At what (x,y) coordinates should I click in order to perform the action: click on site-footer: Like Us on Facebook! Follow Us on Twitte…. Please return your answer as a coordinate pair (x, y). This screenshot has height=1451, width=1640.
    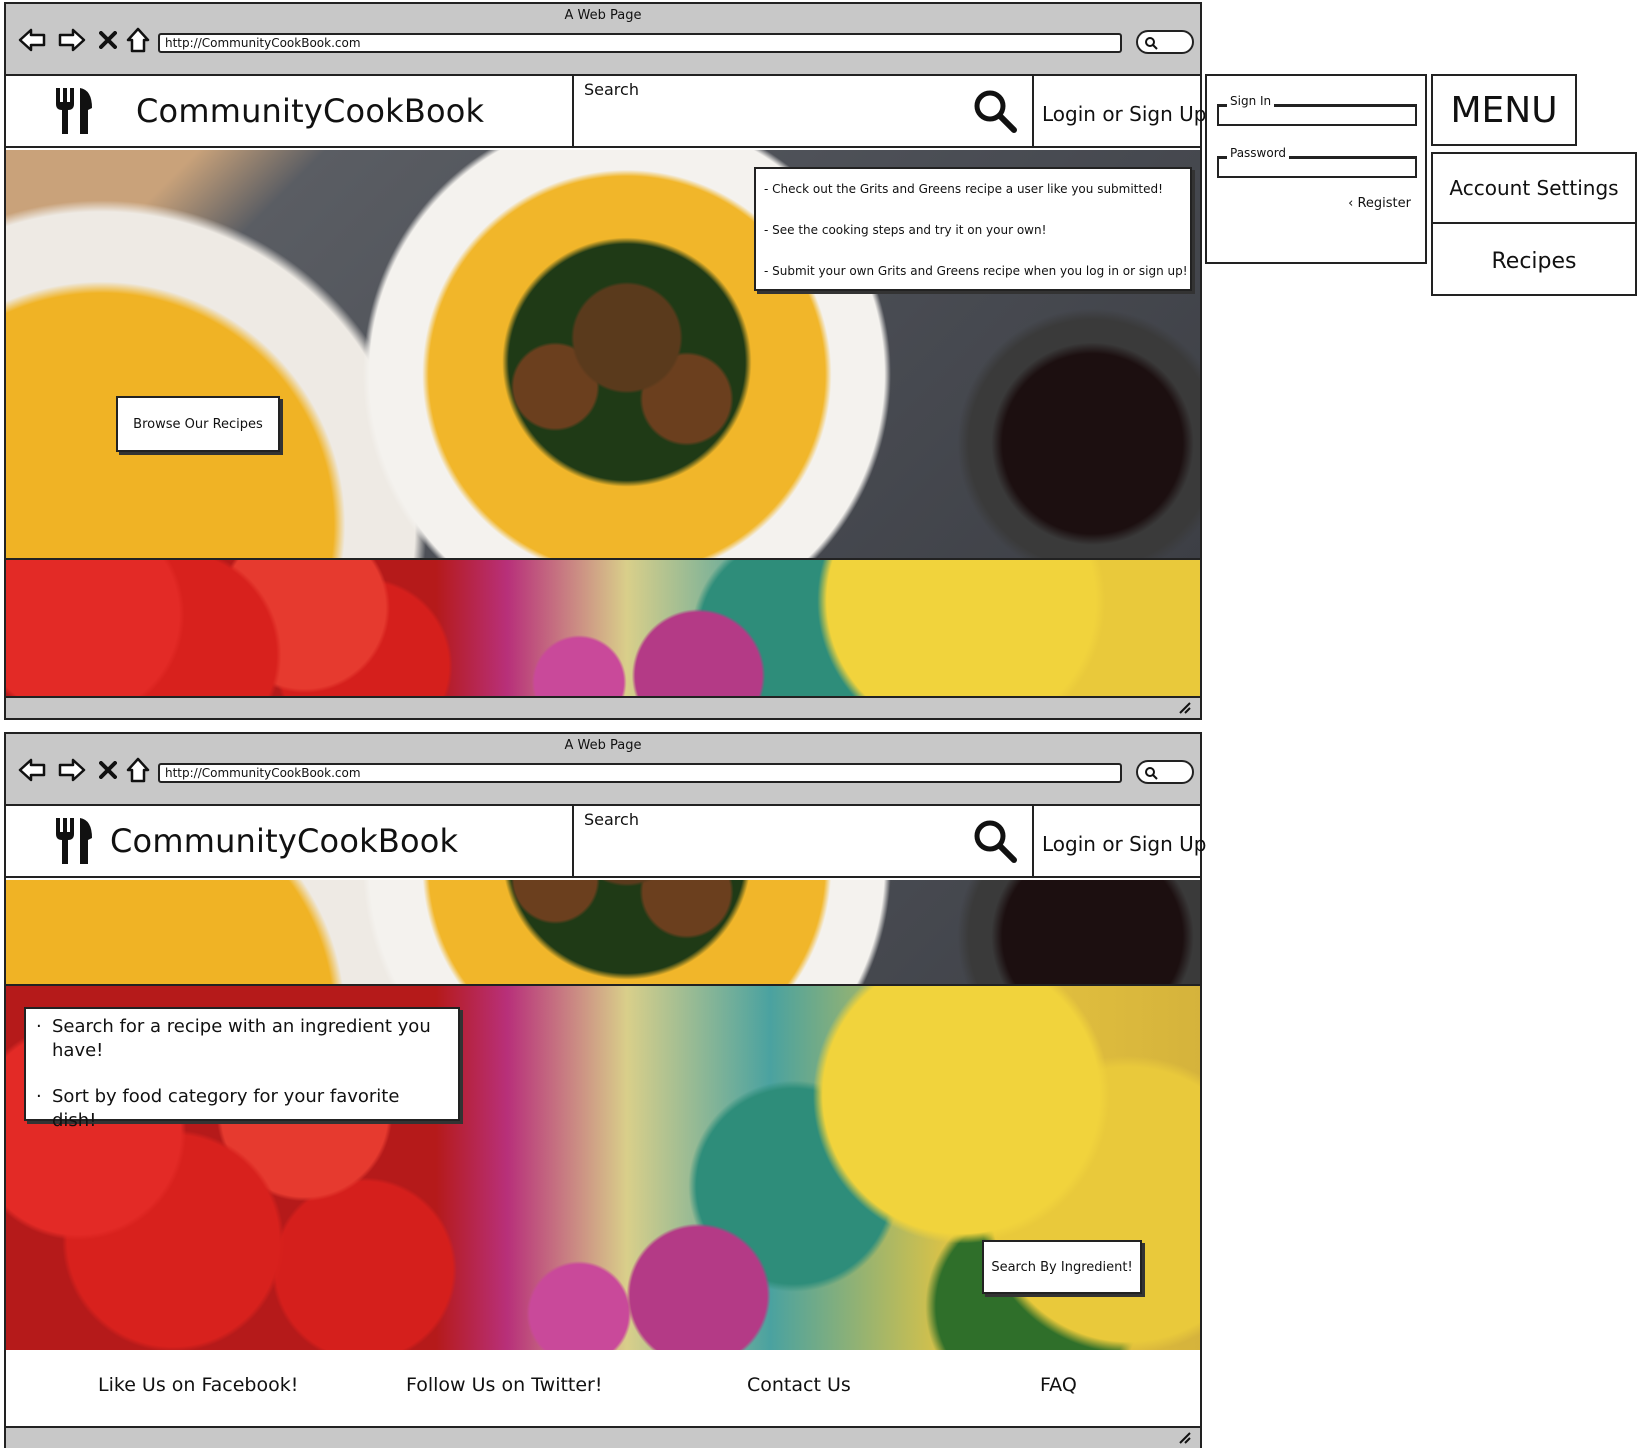
    Looking at the image, I should click on (603, 1388).